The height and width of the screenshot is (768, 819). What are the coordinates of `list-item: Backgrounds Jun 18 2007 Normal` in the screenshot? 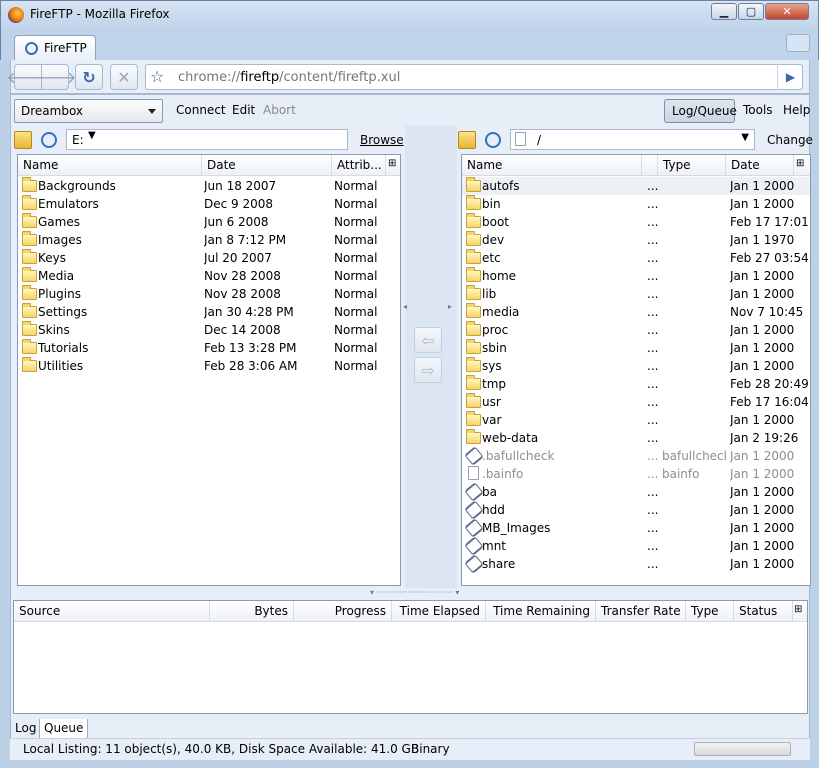 It's located at (209, 186).